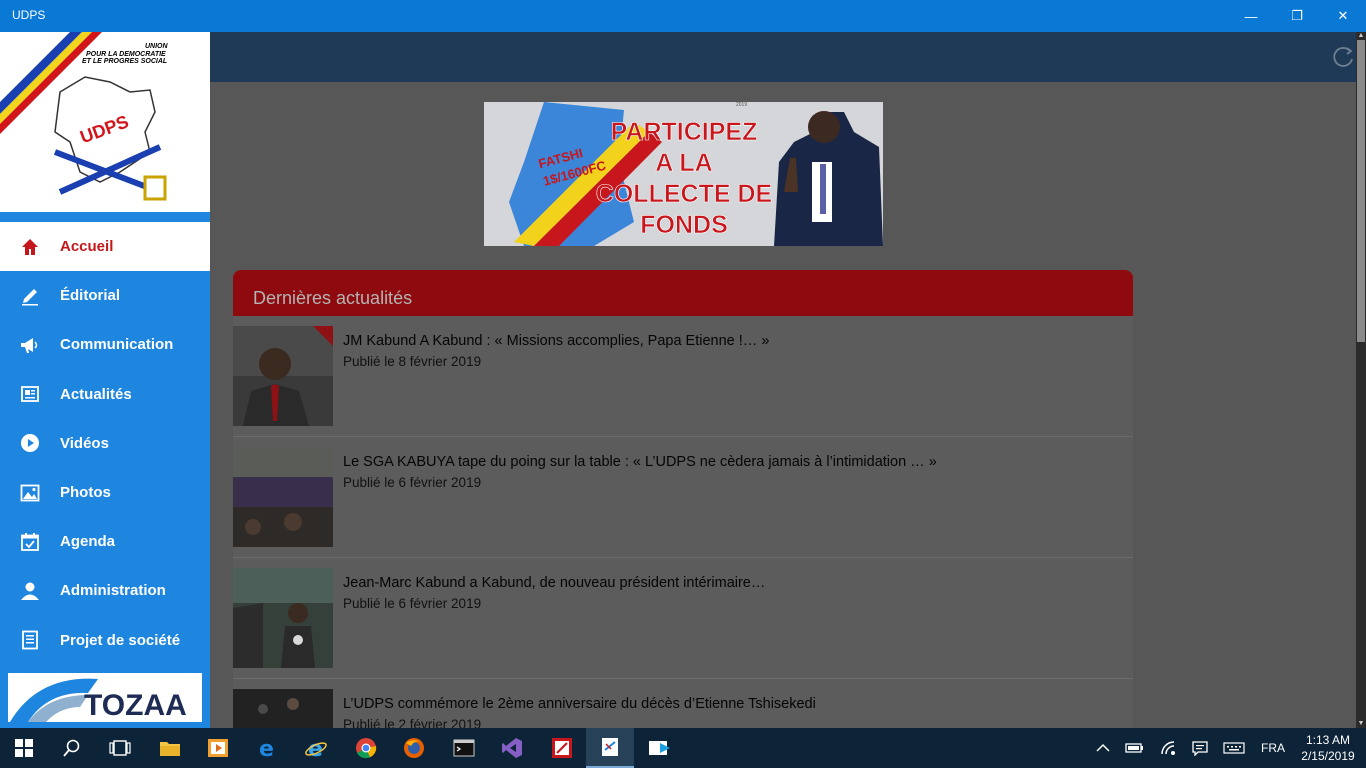 Image resolution: width=1366 pixels, height=768 pixels. What do you see at coordinates (29, 15) in the screenshot?
I see `window-title: UDPS` at bounding box center [29, 15].